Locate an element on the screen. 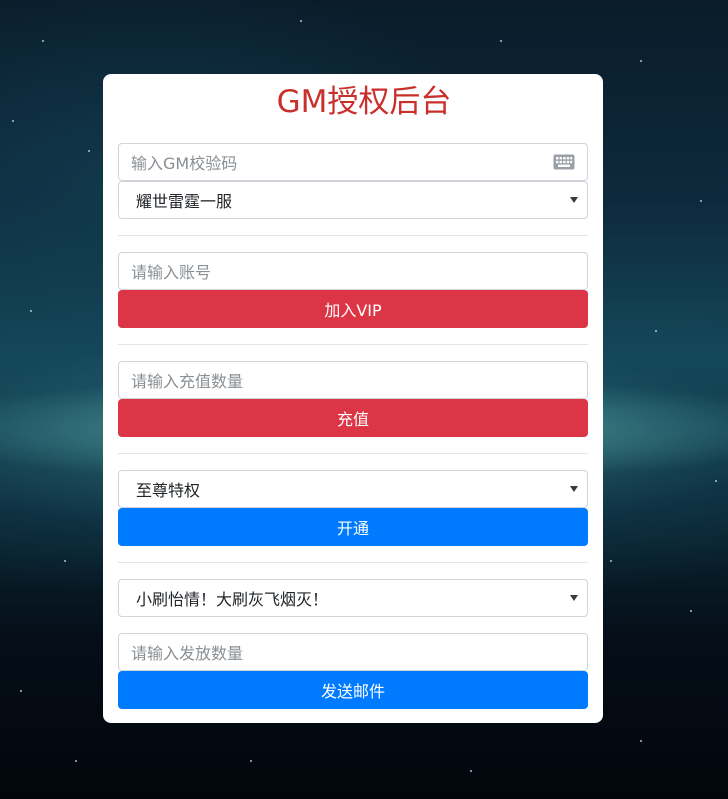 The image size is (728, 799). account-placeholder: 请输入账号 is located at coordinates (171, 272).